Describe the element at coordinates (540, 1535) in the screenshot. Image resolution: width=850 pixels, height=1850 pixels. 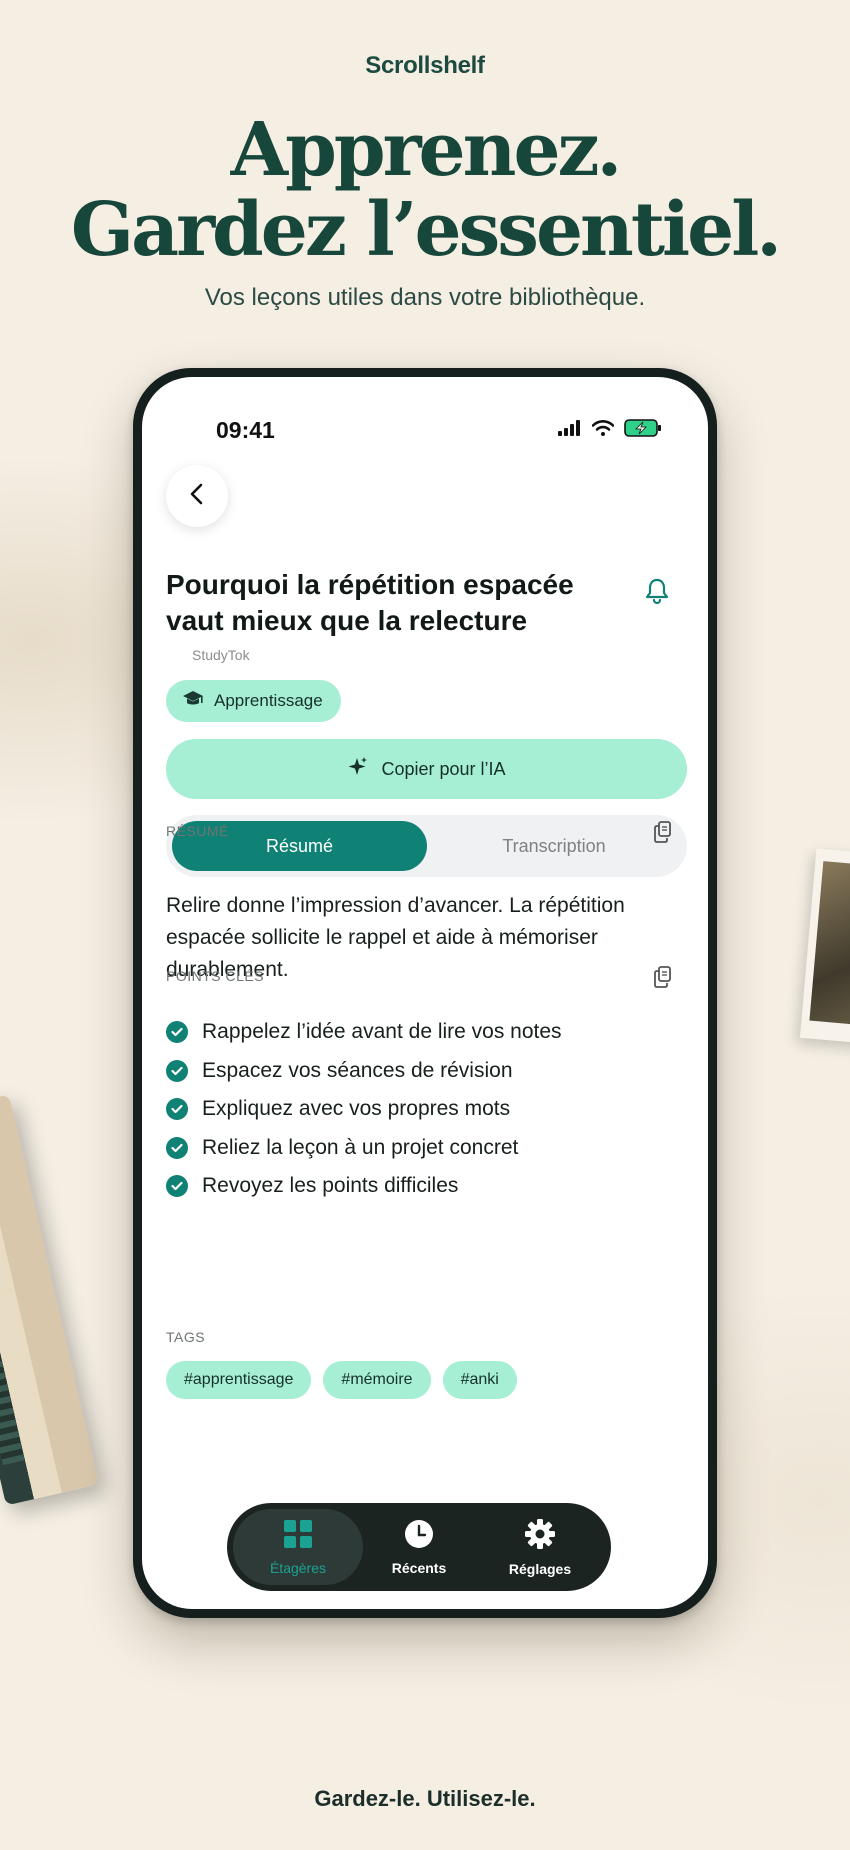
I see `gear-icon` at that location.